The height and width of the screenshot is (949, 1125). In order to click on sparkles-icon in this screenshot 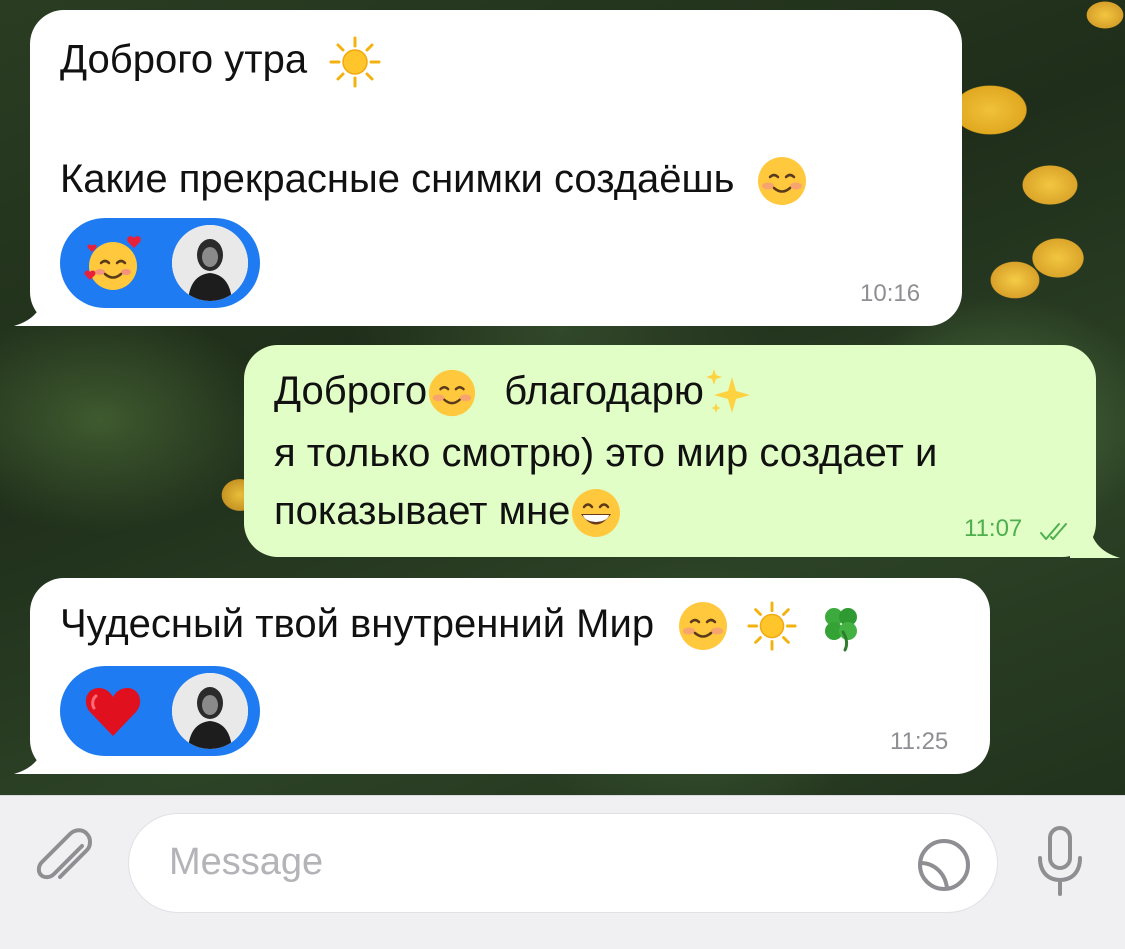, I will do `click(727, 391)`.